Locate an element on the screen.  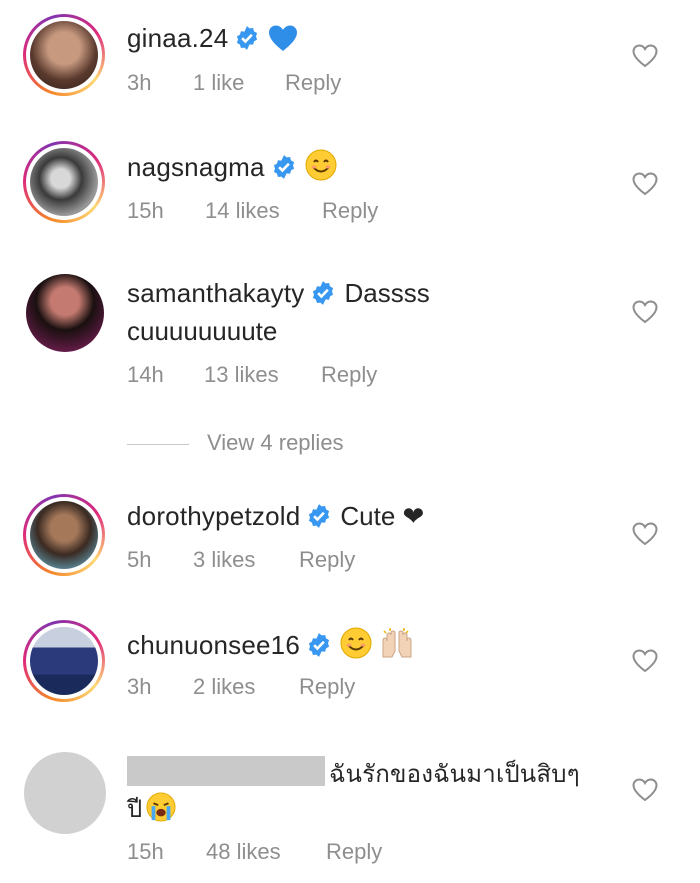
comment-meta: 3h 1 like Reply is located at coordinates (234, 83).